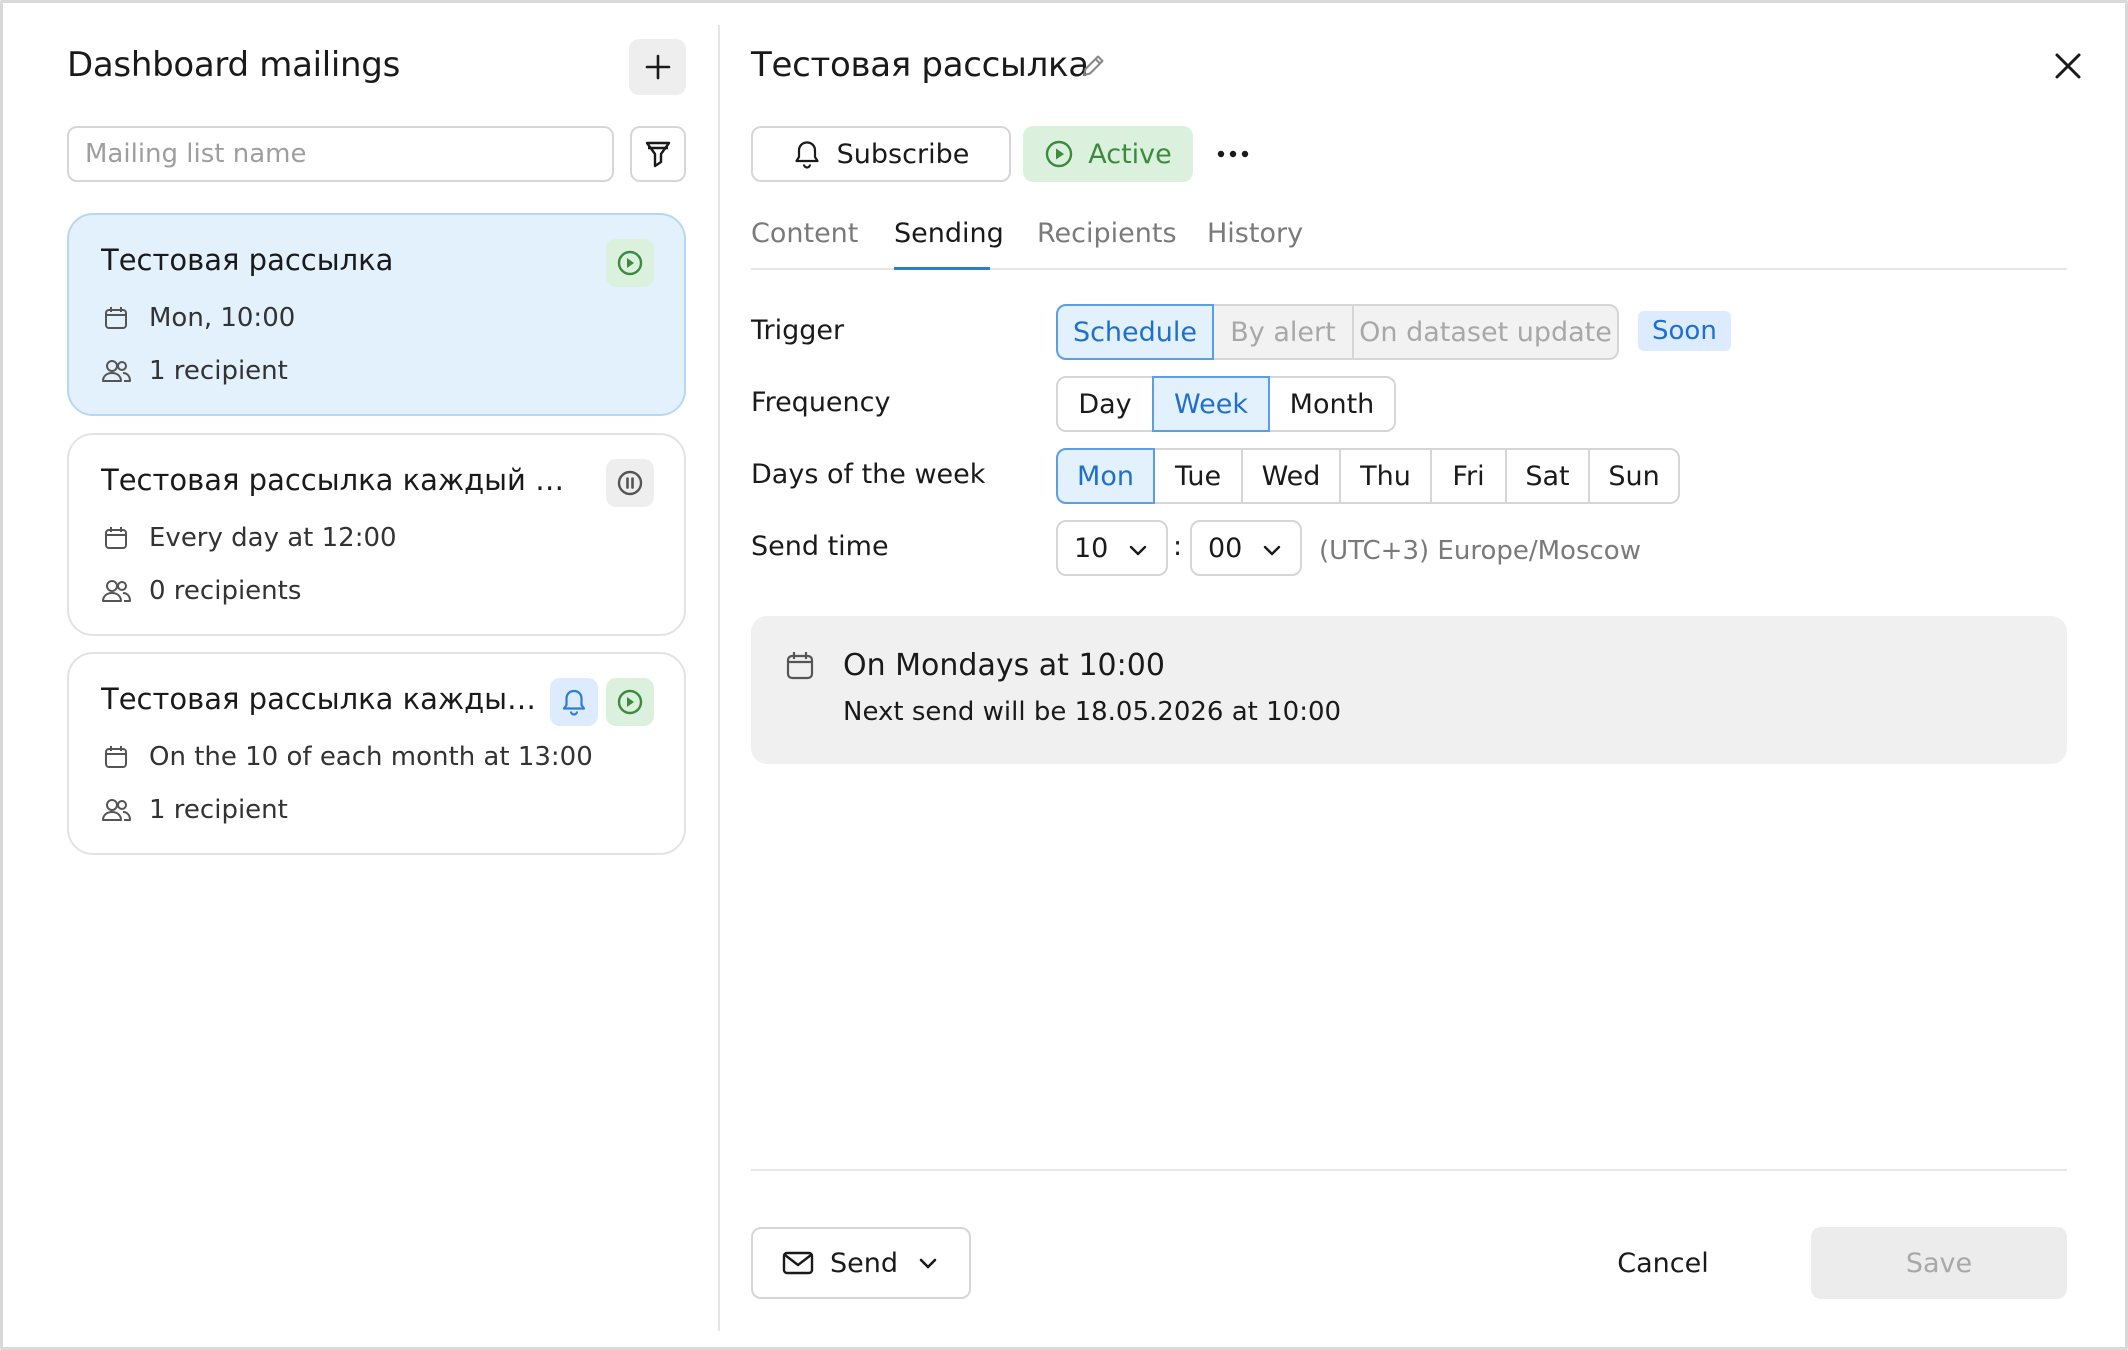 This screenshot has width=2128, height=1350. I want to click on minute-select: 00, so click(1246, 548).